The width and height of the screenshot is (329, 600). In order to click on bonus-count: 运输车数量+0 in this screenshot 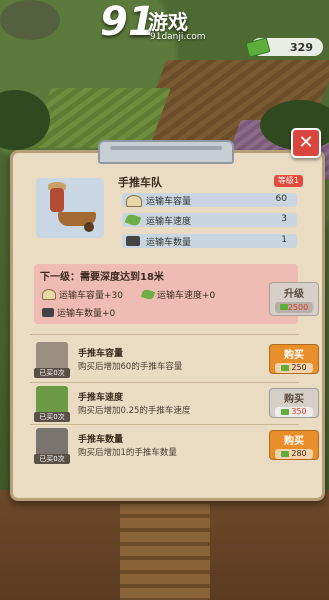, I will do `click(78, 312)`.